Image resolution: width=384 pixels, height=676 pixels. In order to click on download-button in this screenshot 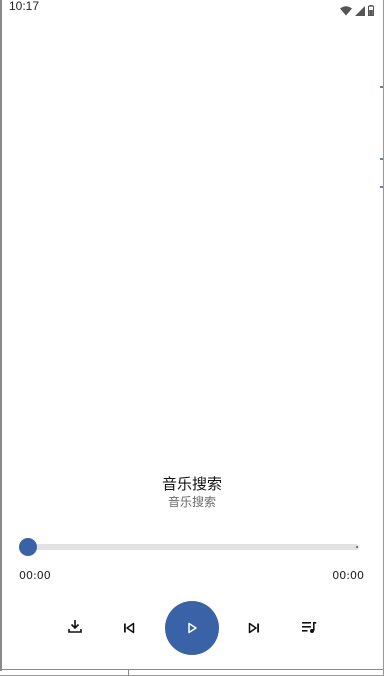, I will do `click(75, 628)`.